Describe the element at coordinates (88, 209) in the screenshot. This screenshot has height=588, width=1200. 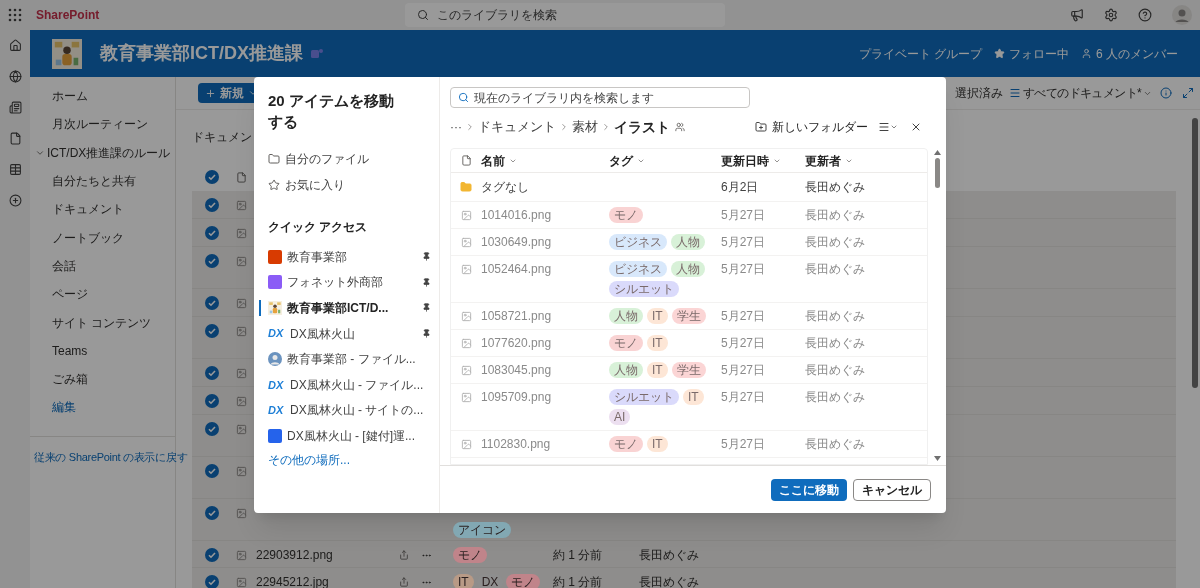
I see `nav-item: ドキュメント` at that location.